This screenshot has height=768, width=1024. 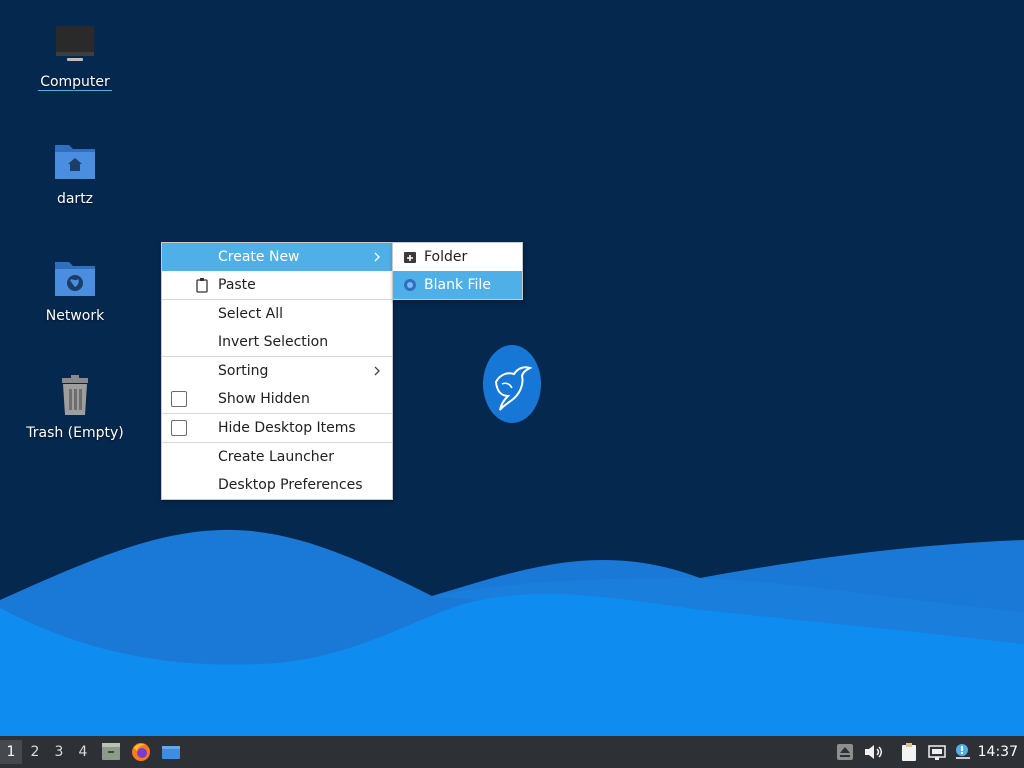 I want to click on clock: 14:37, so click(x=998, y=752).